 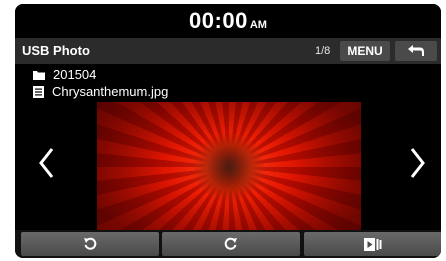 I want to click on prev-photo-button, so click(x=47, y=163).